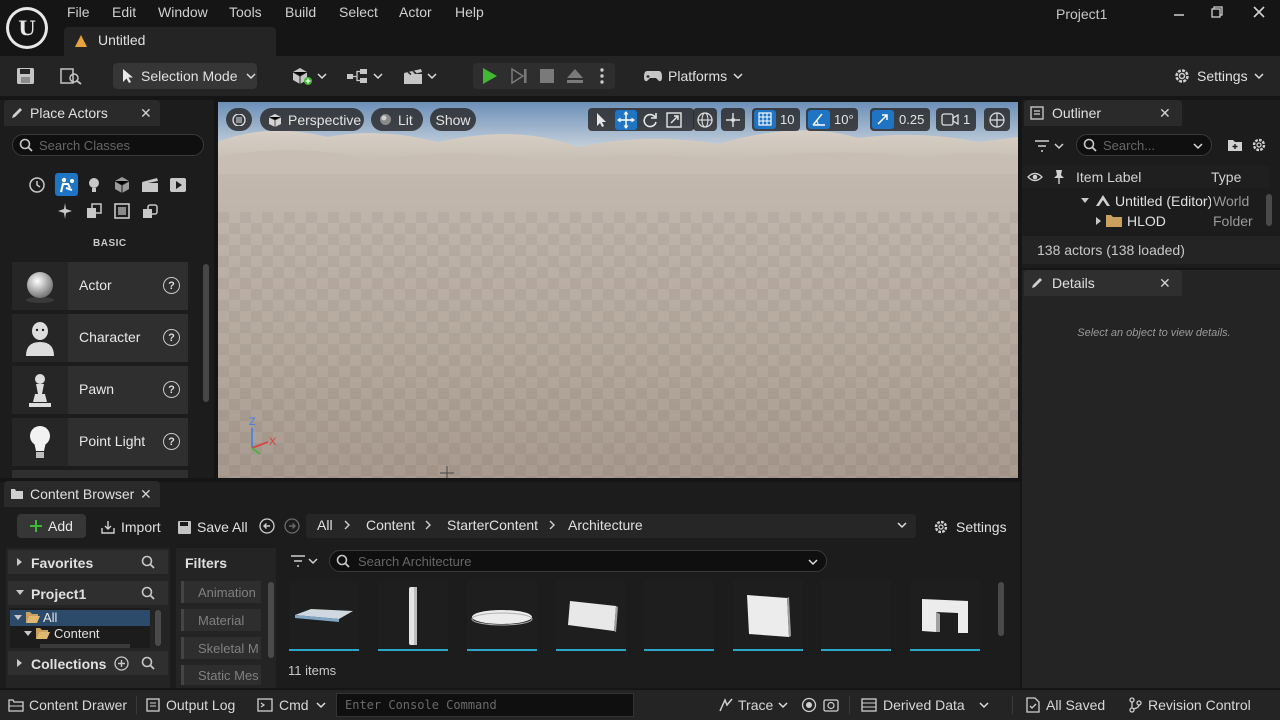  Describe the element at coordinates (158, 628) in the screenshot. I see `folder-tree-scrollbar` at that location.